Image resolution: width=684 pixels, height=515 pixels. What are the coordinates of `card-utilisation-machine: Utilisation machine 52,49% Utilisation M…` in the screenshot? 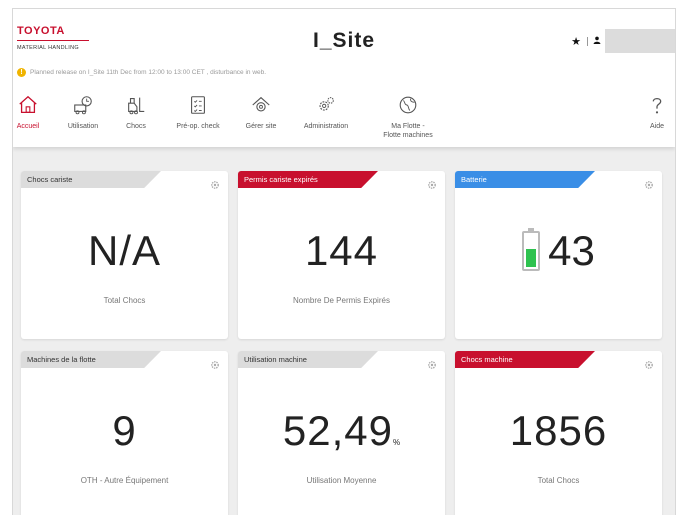 It's located at (341, 433).